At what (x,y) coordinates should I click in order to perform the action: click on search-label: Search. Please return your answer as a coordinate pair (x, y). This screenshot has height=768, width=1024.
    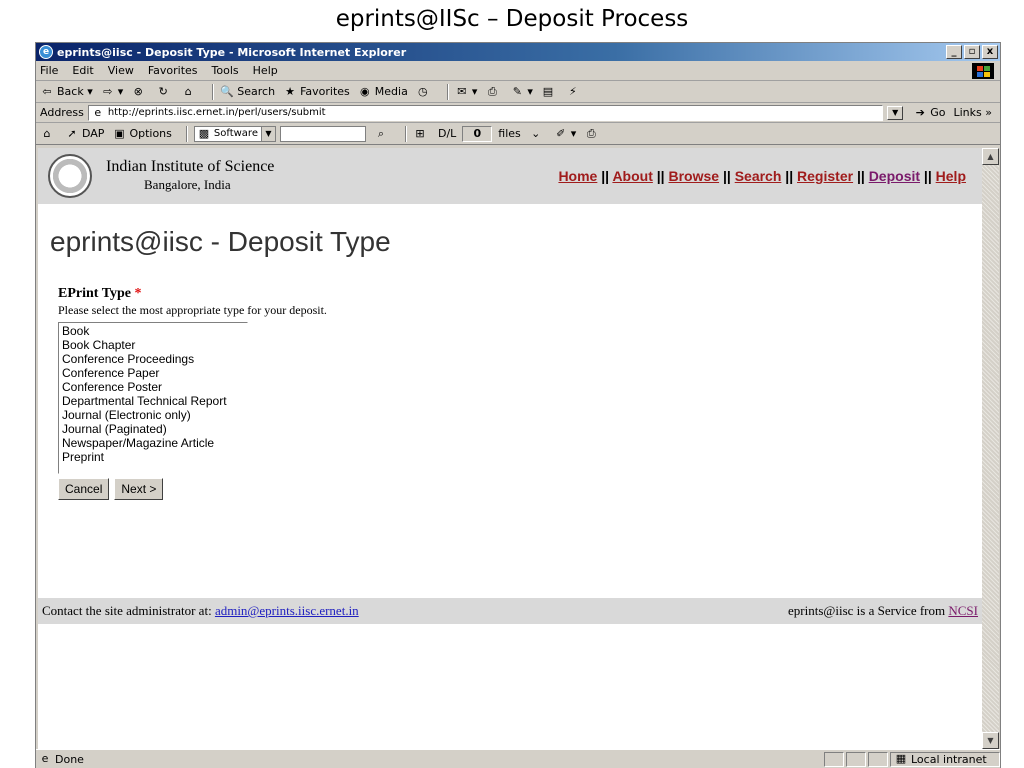
    Looking at the image, I should click on (256, 91).